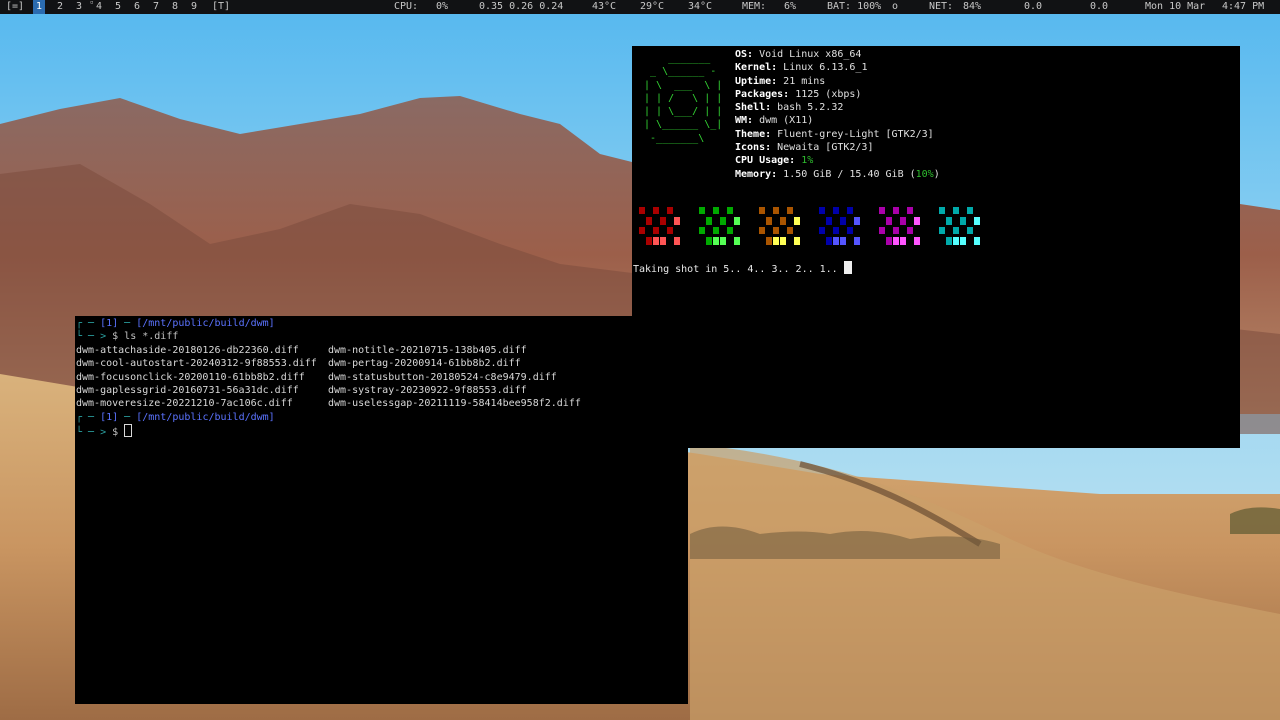  I want to click on tag-1: 1, so click(39, 7).